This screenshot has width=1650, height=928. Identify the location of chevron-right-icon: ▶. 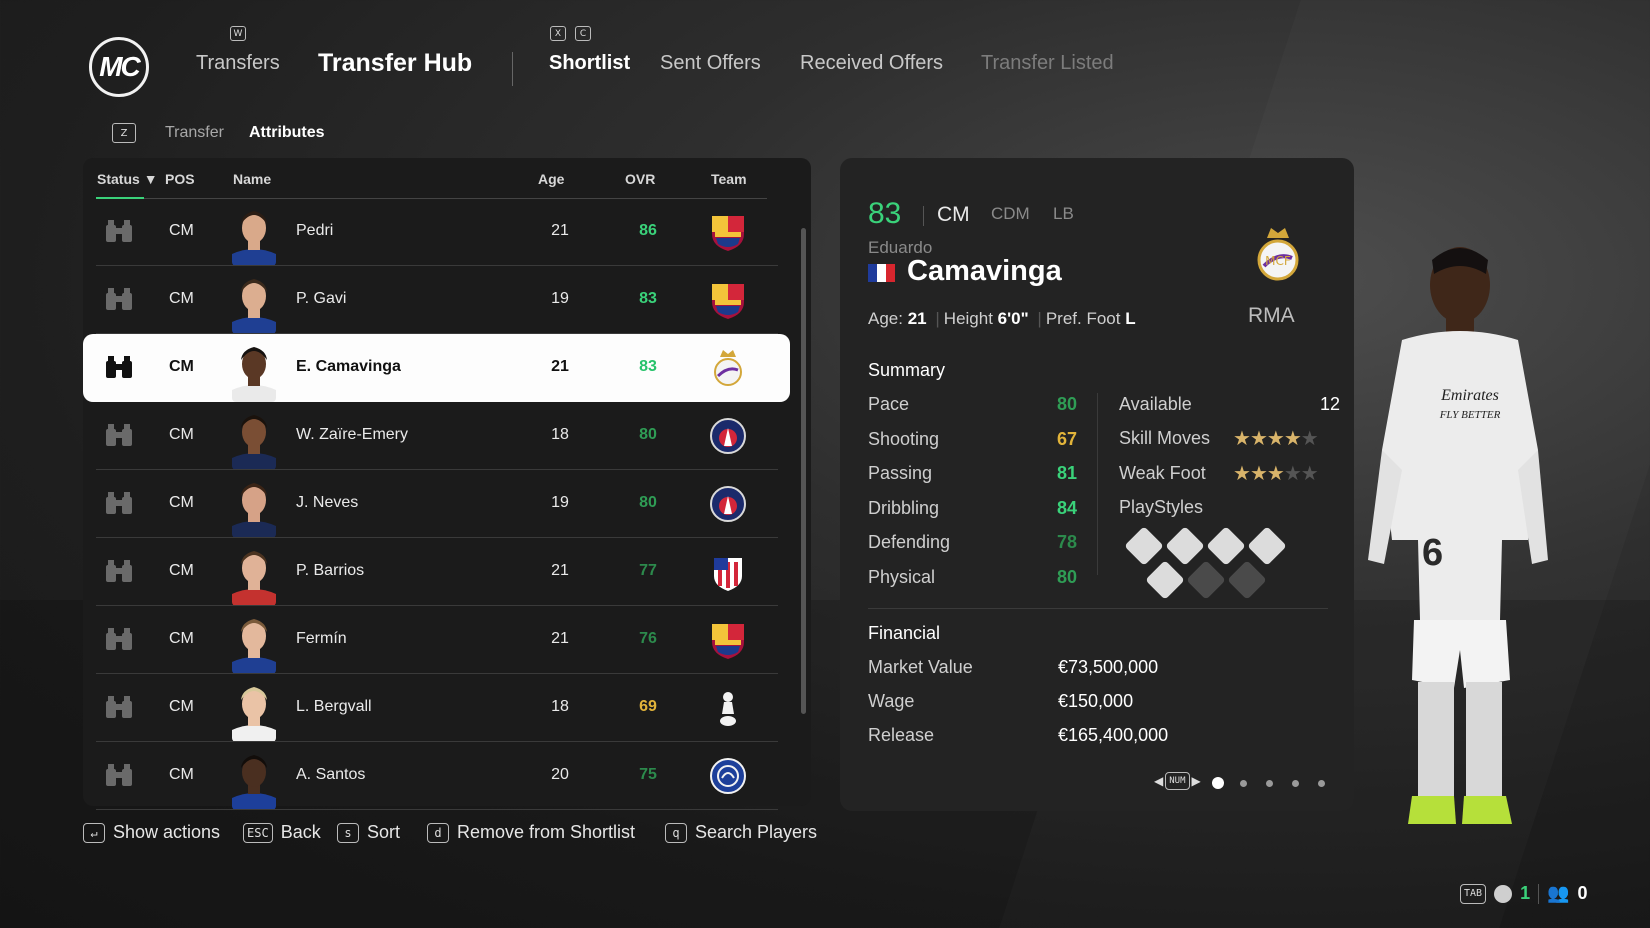
(1196, 781).